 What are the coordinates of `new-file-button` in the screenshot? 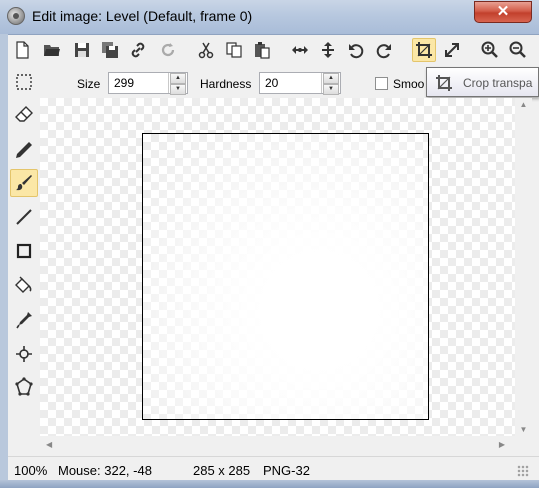 It's located at (22, 50).